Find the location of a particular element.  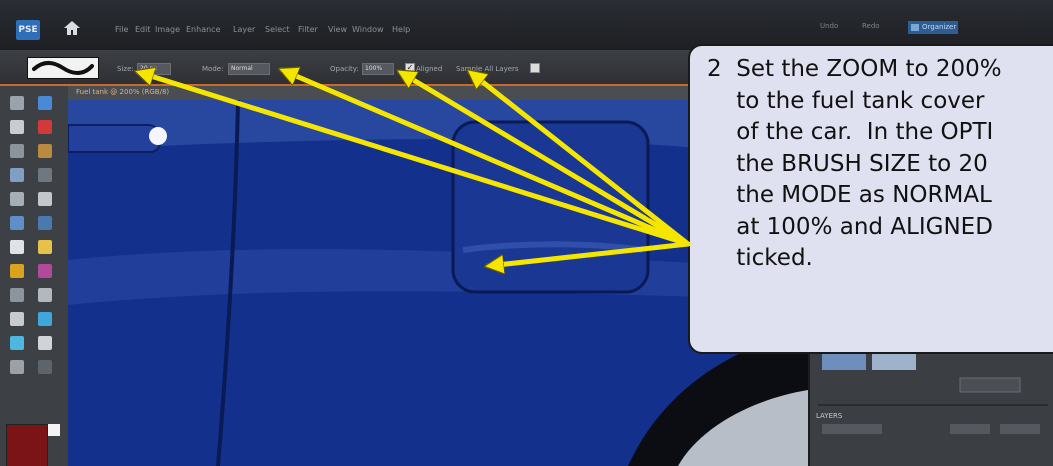

arrow-to-aligned is located at coordinates (580, 159).